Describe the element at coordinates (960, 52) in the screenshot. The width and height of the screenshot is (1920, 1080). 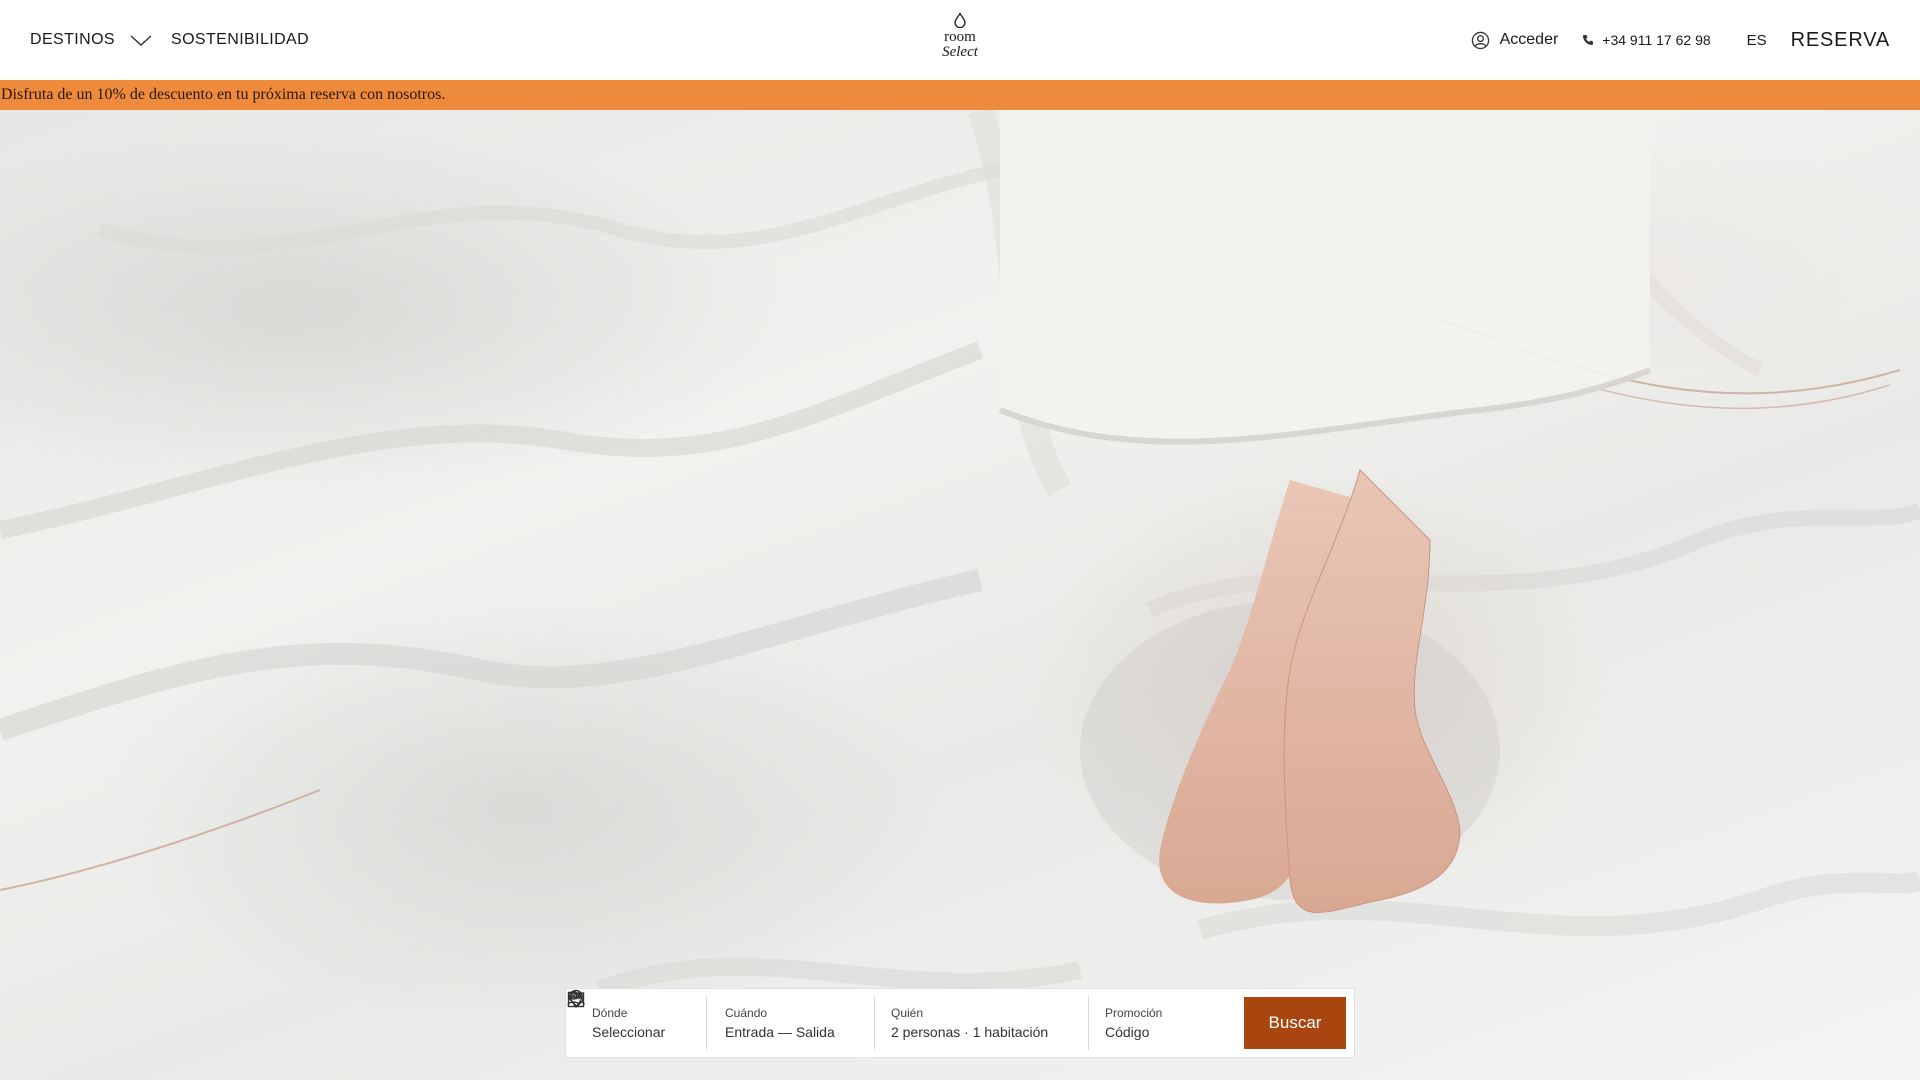
I see `logo-text-select: Select` at that location.